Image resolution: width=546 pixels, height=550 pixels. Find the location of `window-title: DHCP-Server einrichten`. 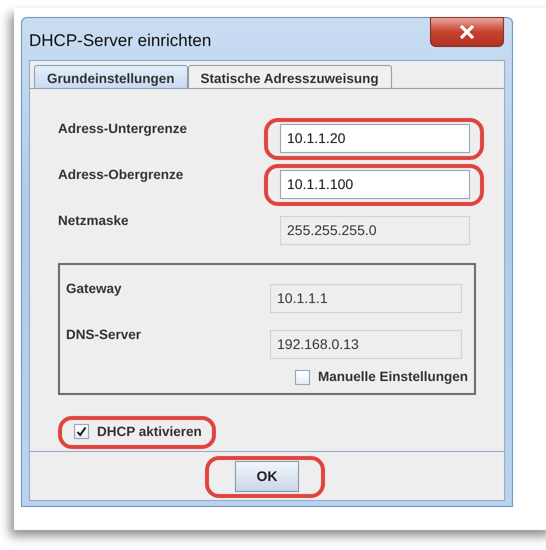

window-title: DHCP-Server einrichten is located at coordinates (120, 41).